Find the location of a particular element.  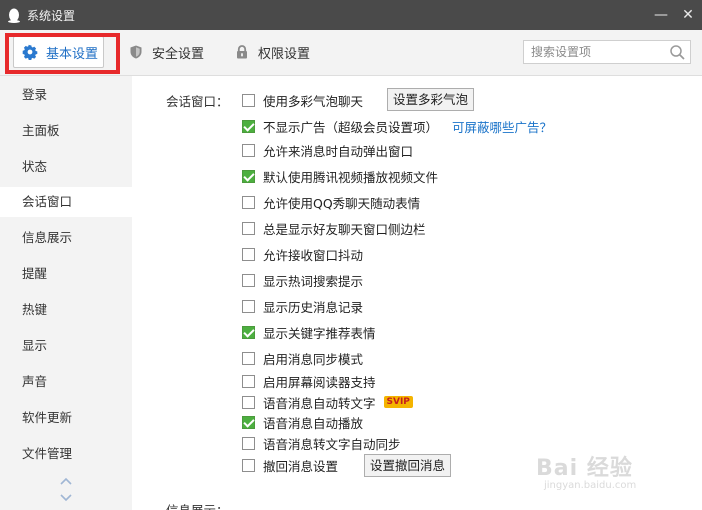

title-bar: 系统设置 — ✕ is located at coordinates (351, 15).